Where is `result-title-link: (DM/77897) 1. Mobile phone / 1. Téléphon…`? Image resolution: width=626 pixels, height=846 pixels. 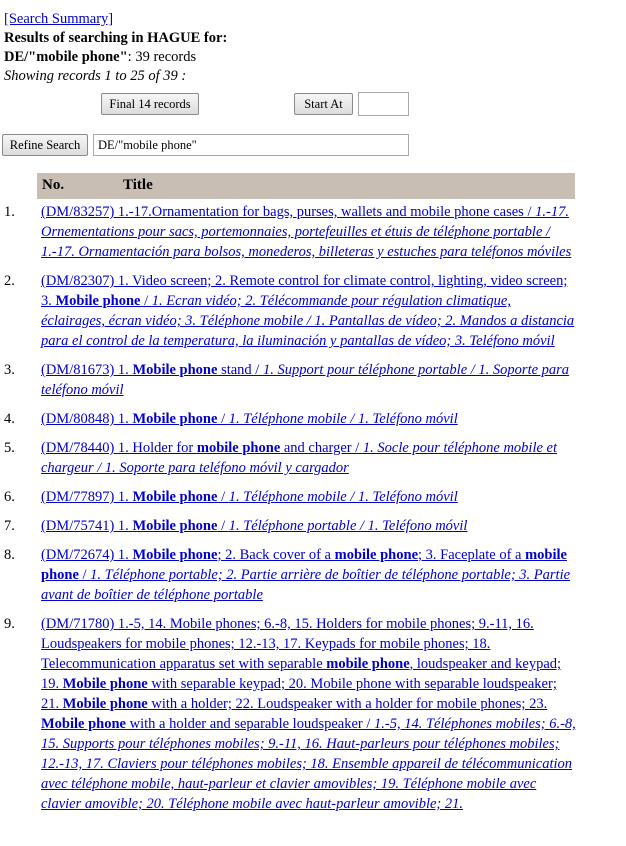 result-title-link: (DM/77897) 1. Mobile phone / 1. Téléphon… is located at coordinates (249, 497).